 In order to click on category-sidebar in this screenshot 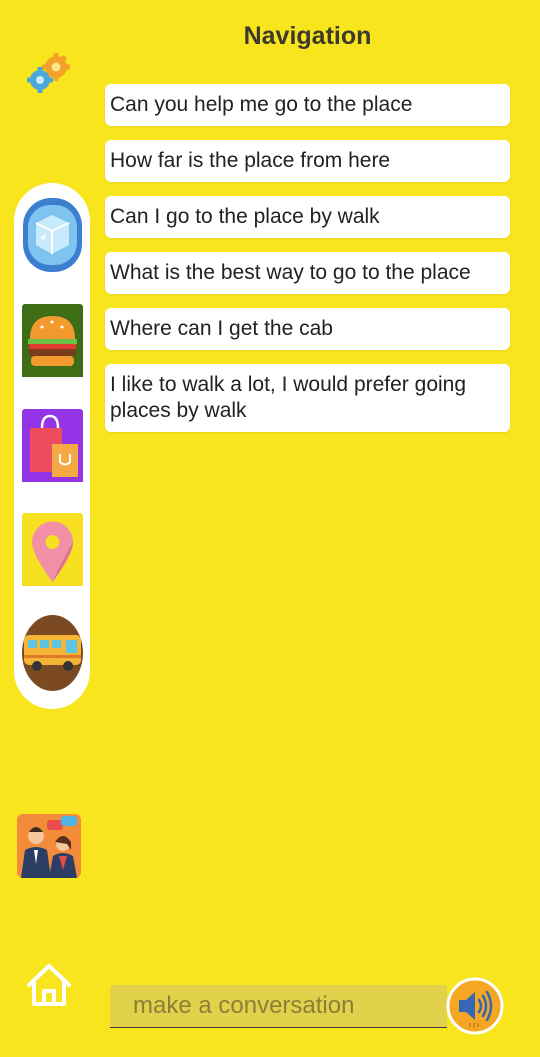, I will do `click(52, 446)`.